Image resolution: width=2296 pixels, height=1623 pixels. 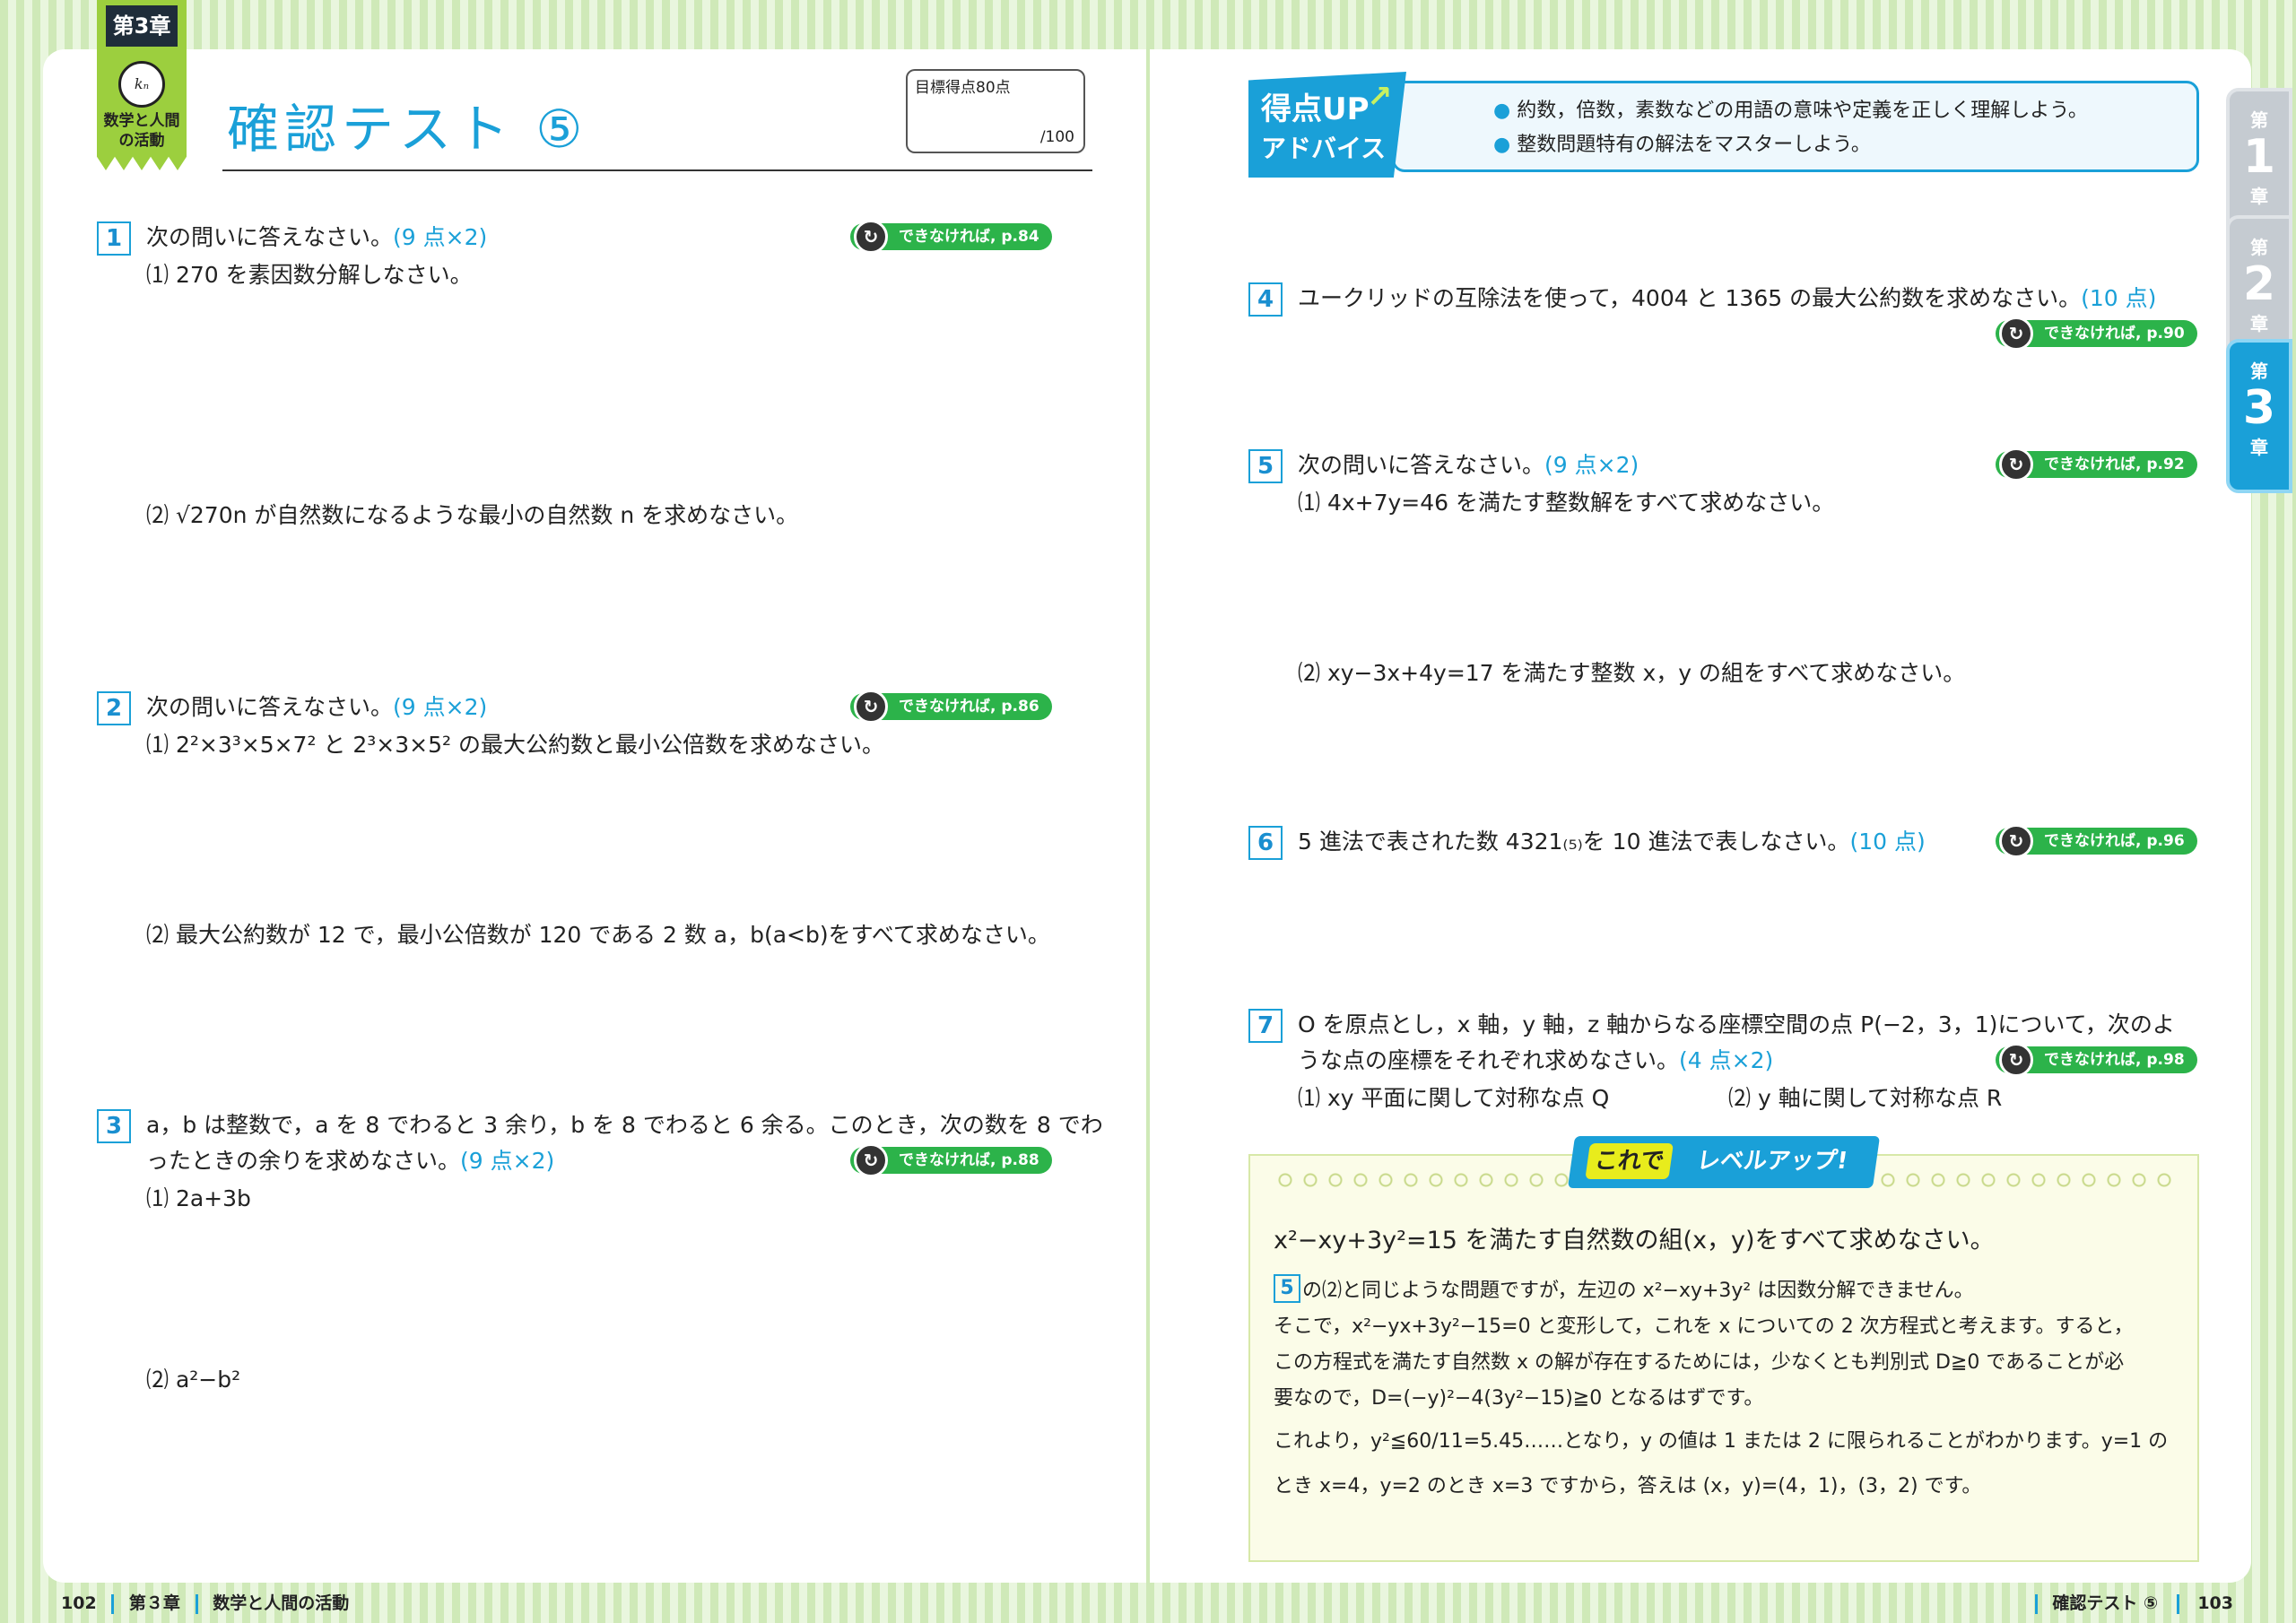 I want to click on question-number: 1, so click(x=114, y=238).